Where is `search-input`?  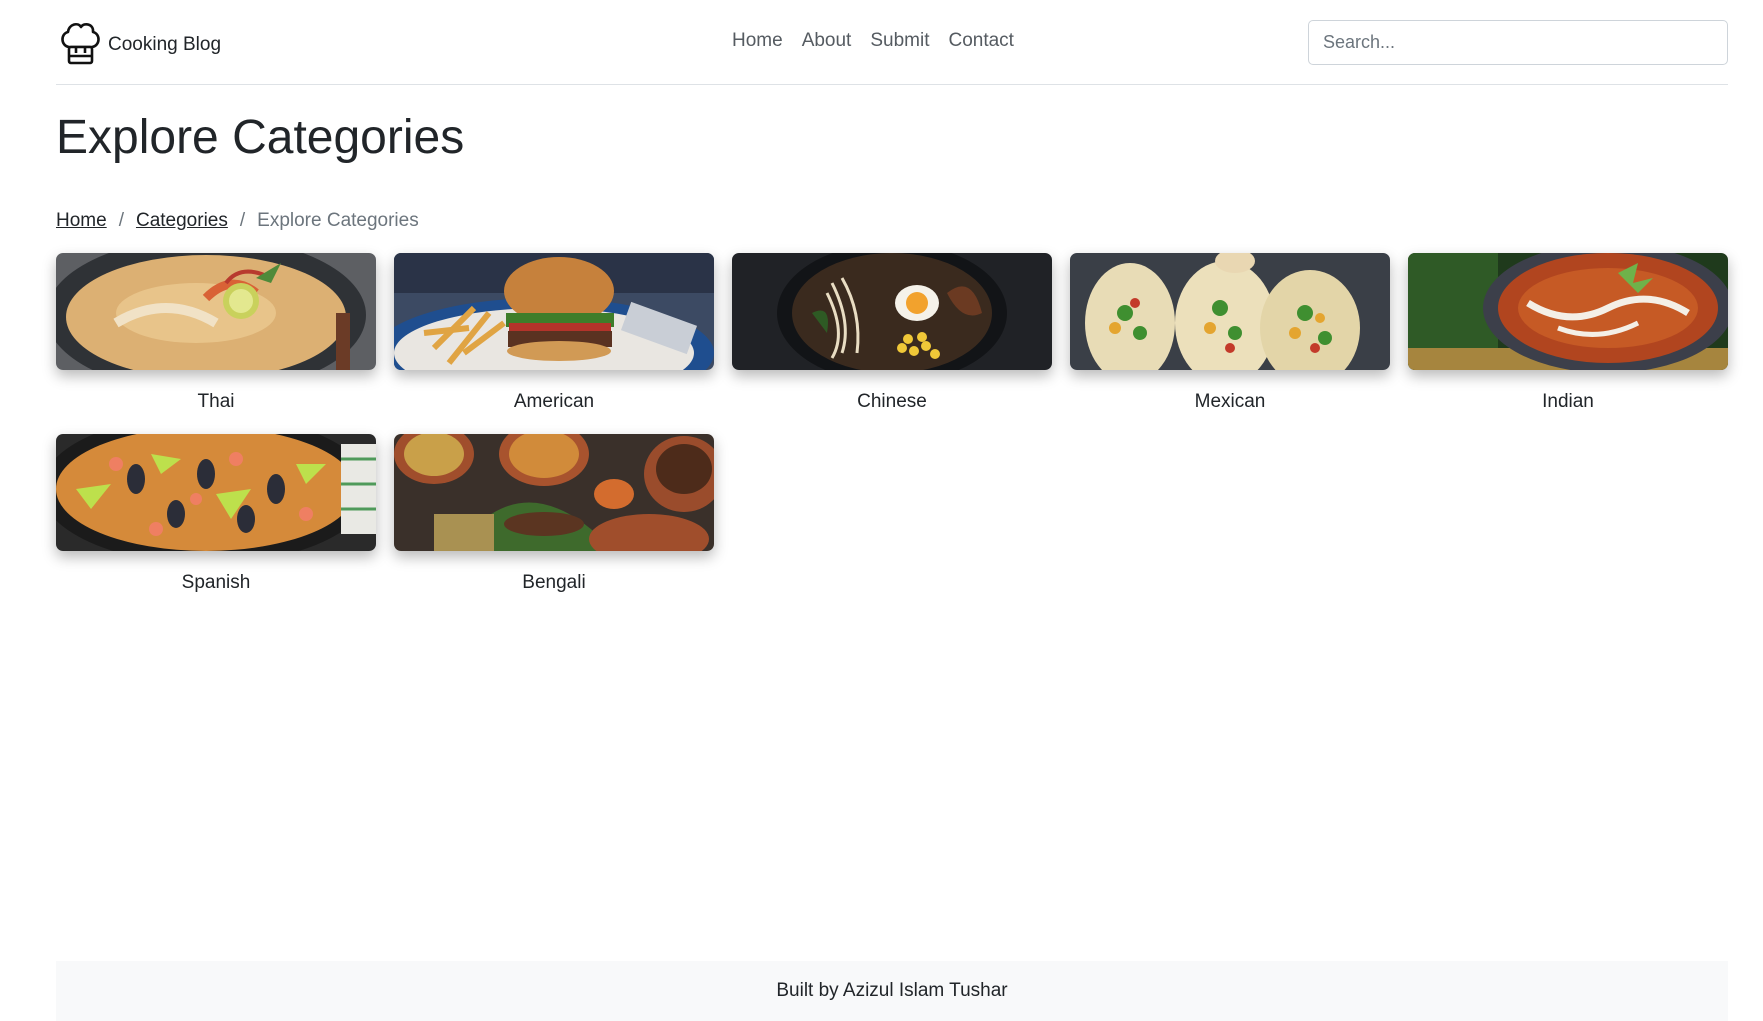 search-input is located at coordinates (1518, 42).